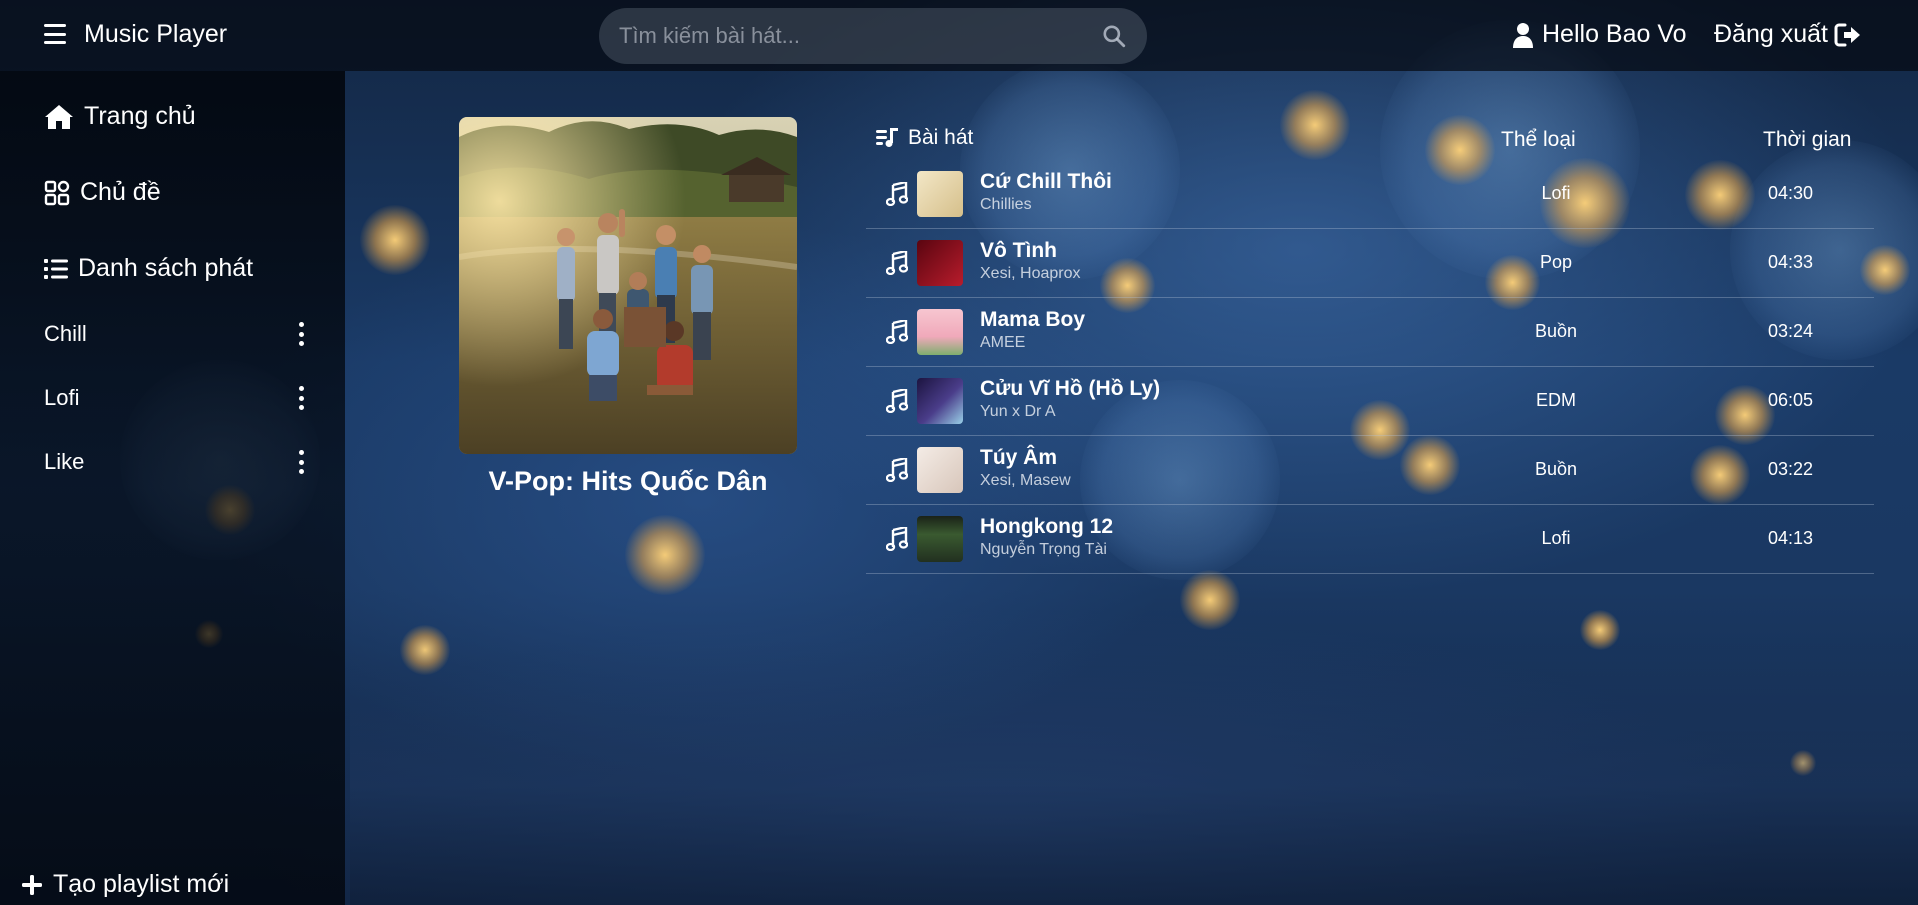 The image size is (1918, 905). I want to click on song-row: Cứ Chill Thôi Chillies Lofi 04:30, so click(1370, 194).